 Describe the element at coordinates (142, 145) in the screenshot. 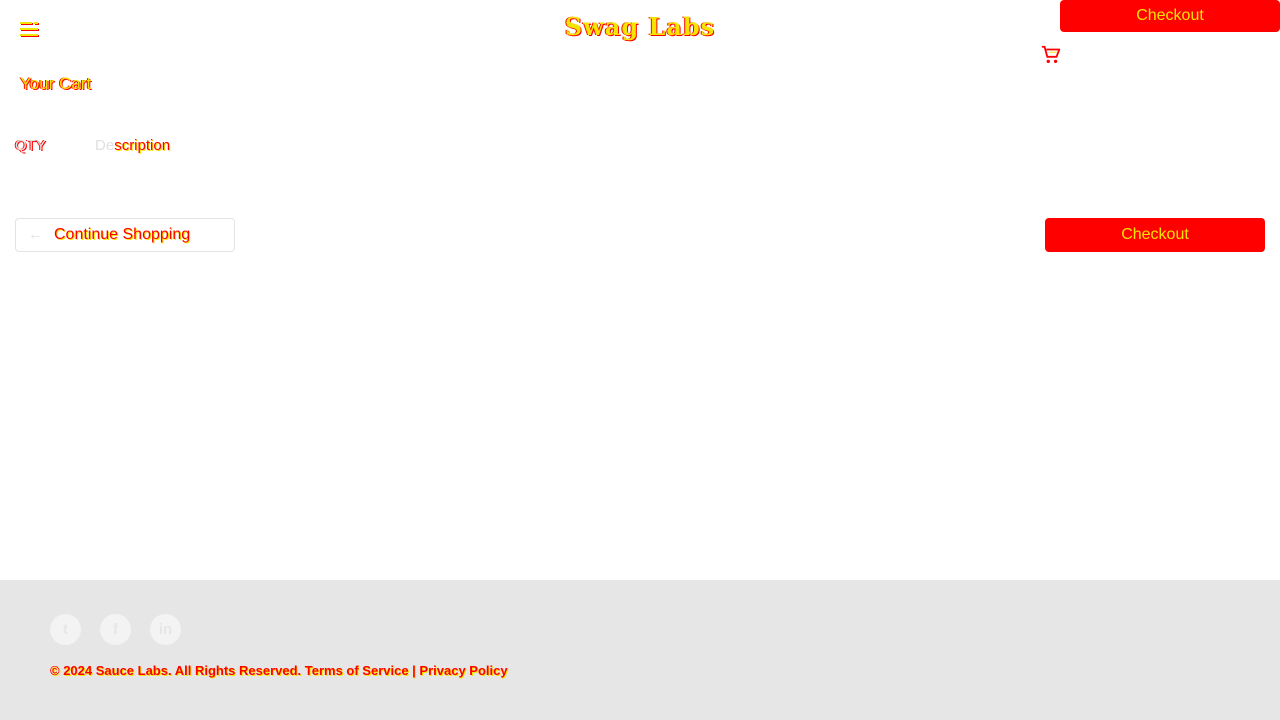

I see `description-header-rest: scription` at that location.